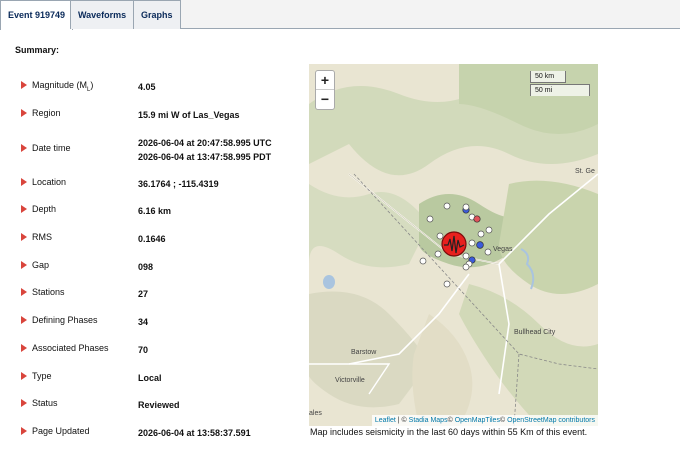 Image resolution: width=680 pixels, height=458 pixels. I want to click on row-status: Status Reviewed, so click(166, 405).